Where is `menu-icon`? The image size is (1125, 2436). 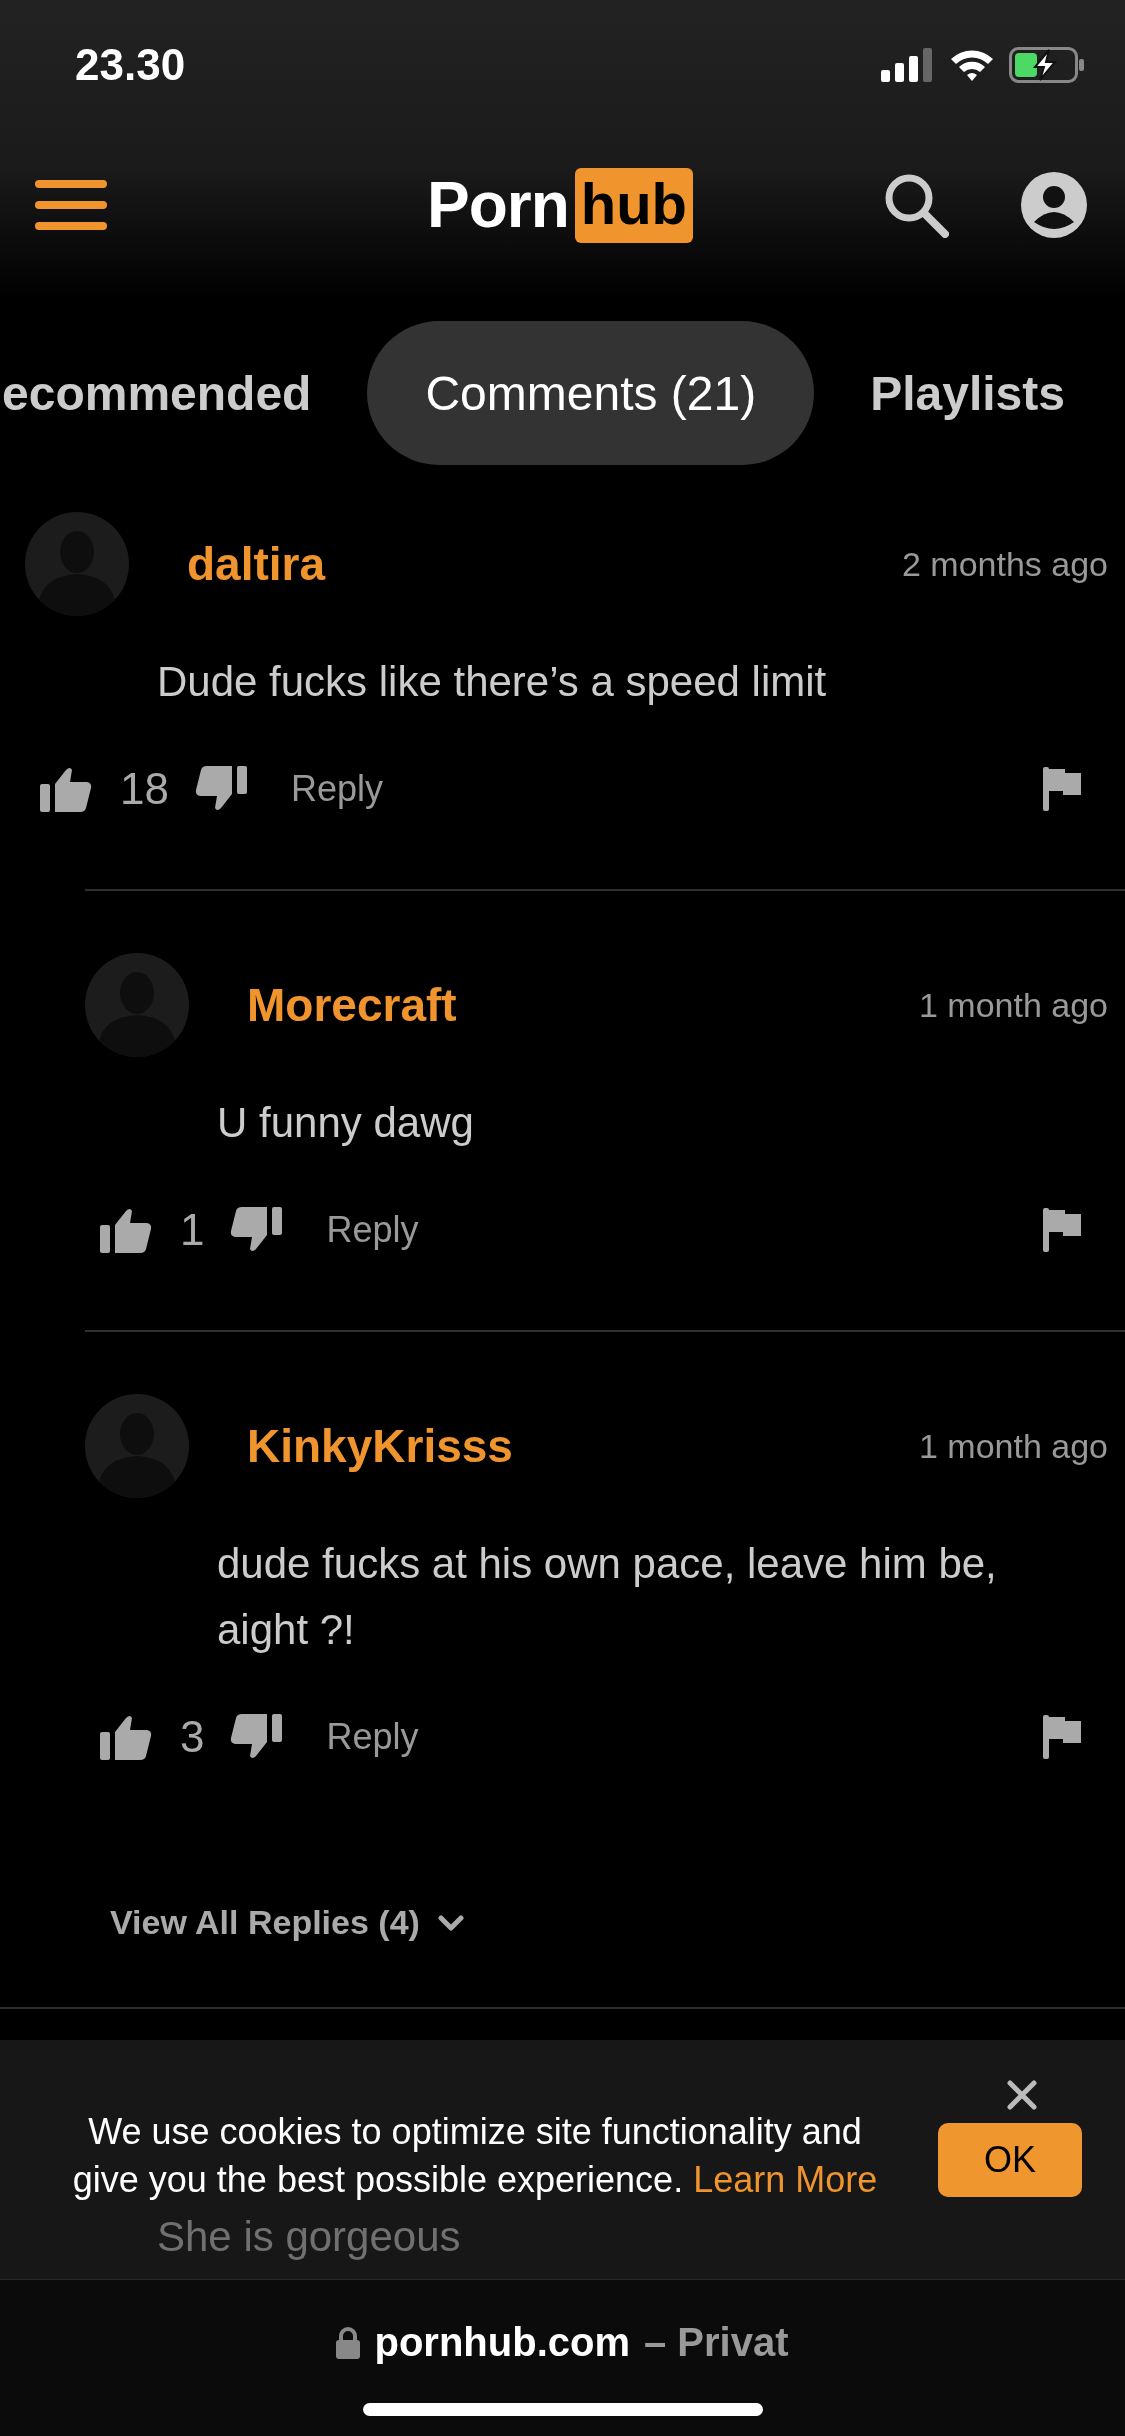
menu-icon is located at coordinates (71, 205).